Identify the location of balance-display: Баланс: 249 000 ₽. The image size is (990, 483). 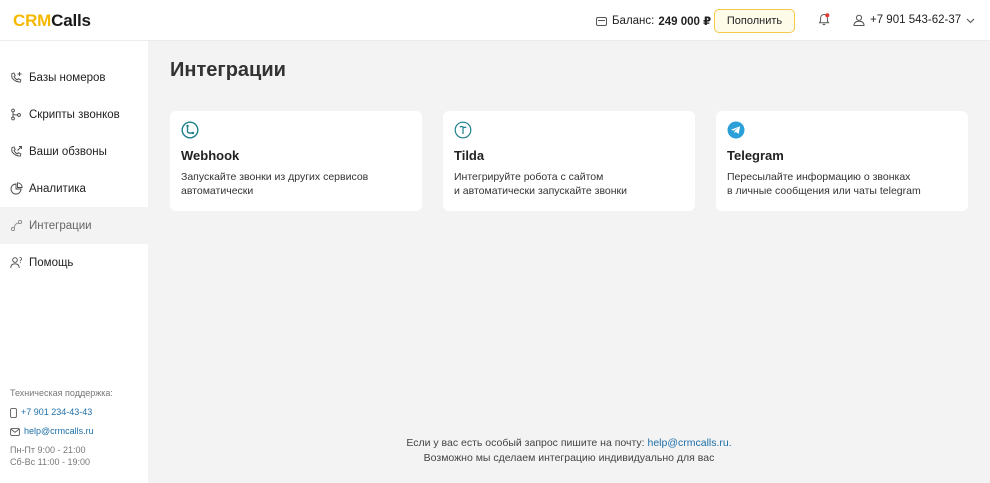
(653, 21).